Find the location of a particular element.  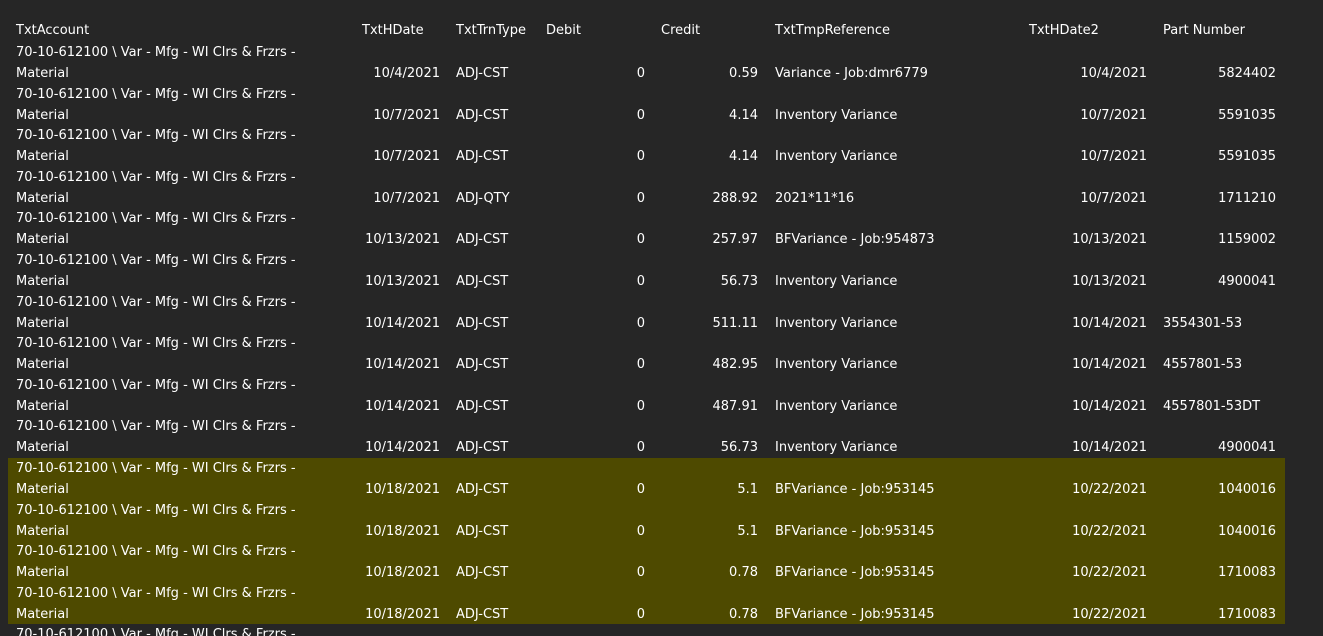

column-header-reference: TxtTmpReference is located at coordinates (832, 31).